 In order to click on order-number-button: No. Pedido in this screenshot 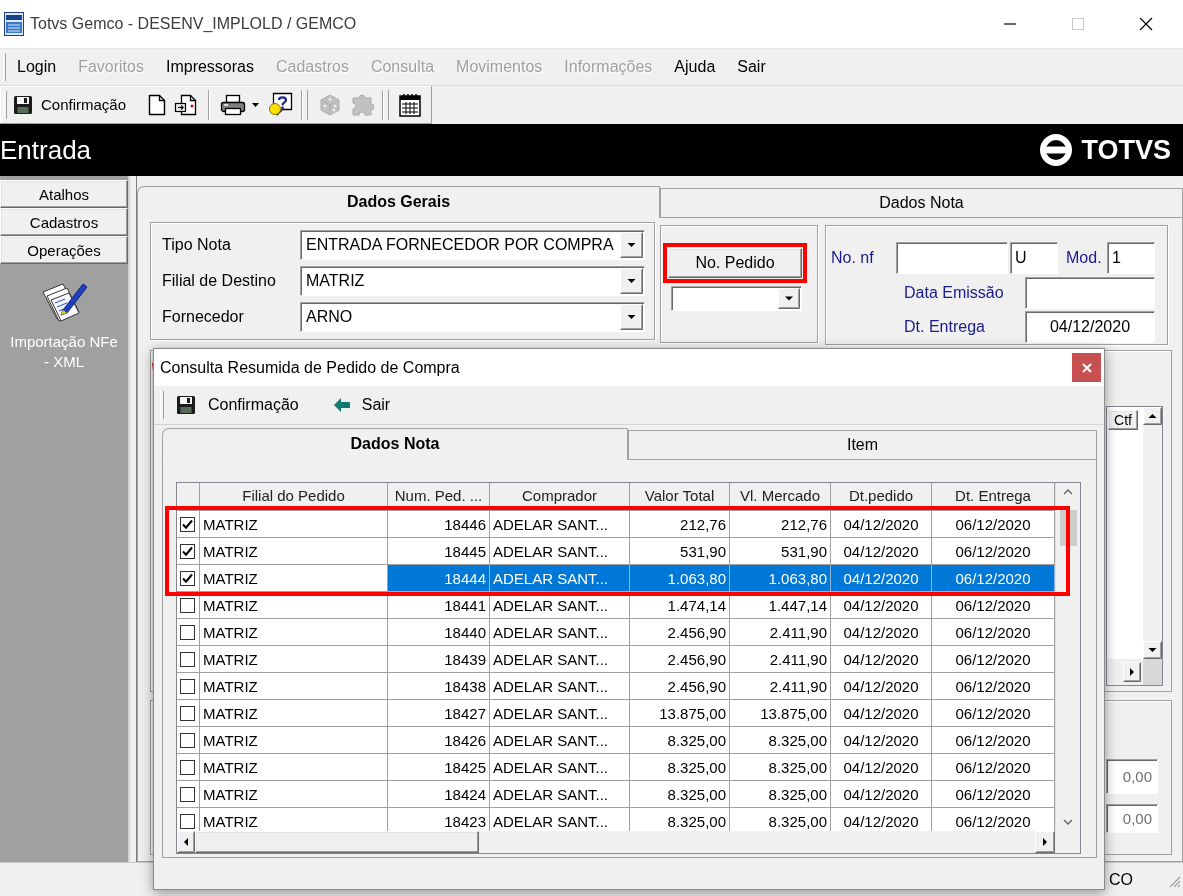, I will do `click(735, 263)`.